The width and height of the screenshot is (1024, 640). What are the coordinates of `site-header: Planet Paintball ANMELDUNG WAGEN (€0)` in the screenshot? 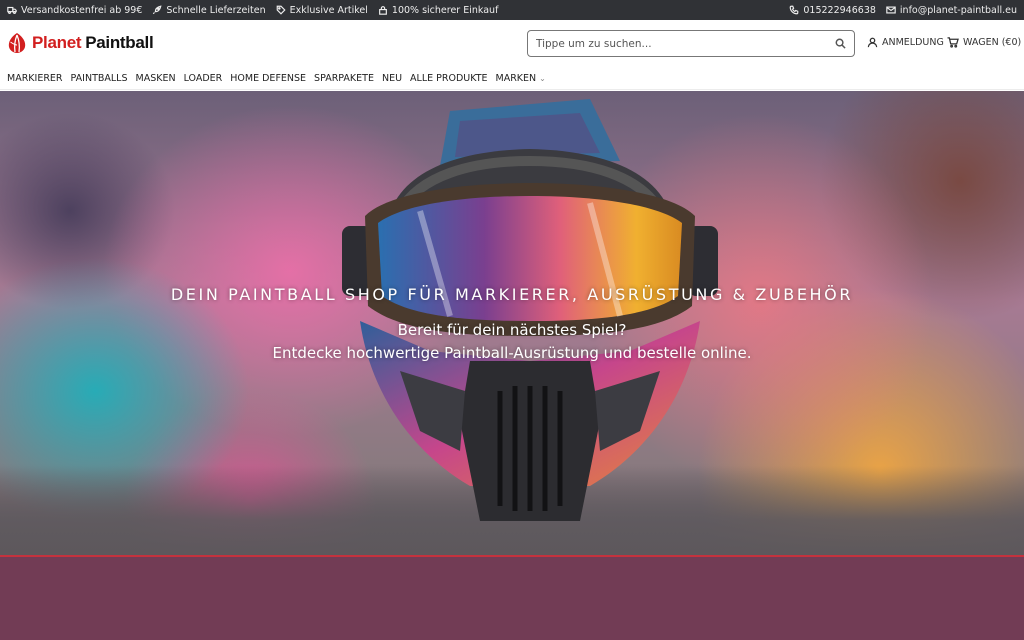 It's located at (512, 44).